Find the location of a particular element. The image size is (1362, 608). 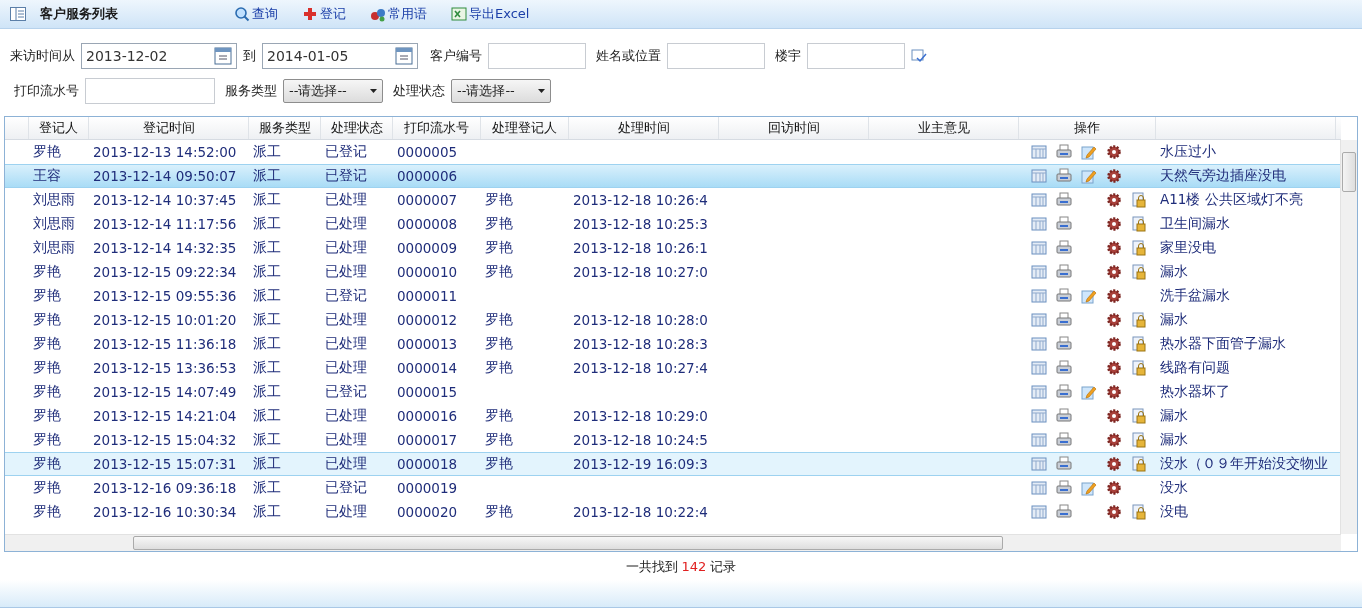

column-header: 回访时间 is located at coordinates (794, 128).